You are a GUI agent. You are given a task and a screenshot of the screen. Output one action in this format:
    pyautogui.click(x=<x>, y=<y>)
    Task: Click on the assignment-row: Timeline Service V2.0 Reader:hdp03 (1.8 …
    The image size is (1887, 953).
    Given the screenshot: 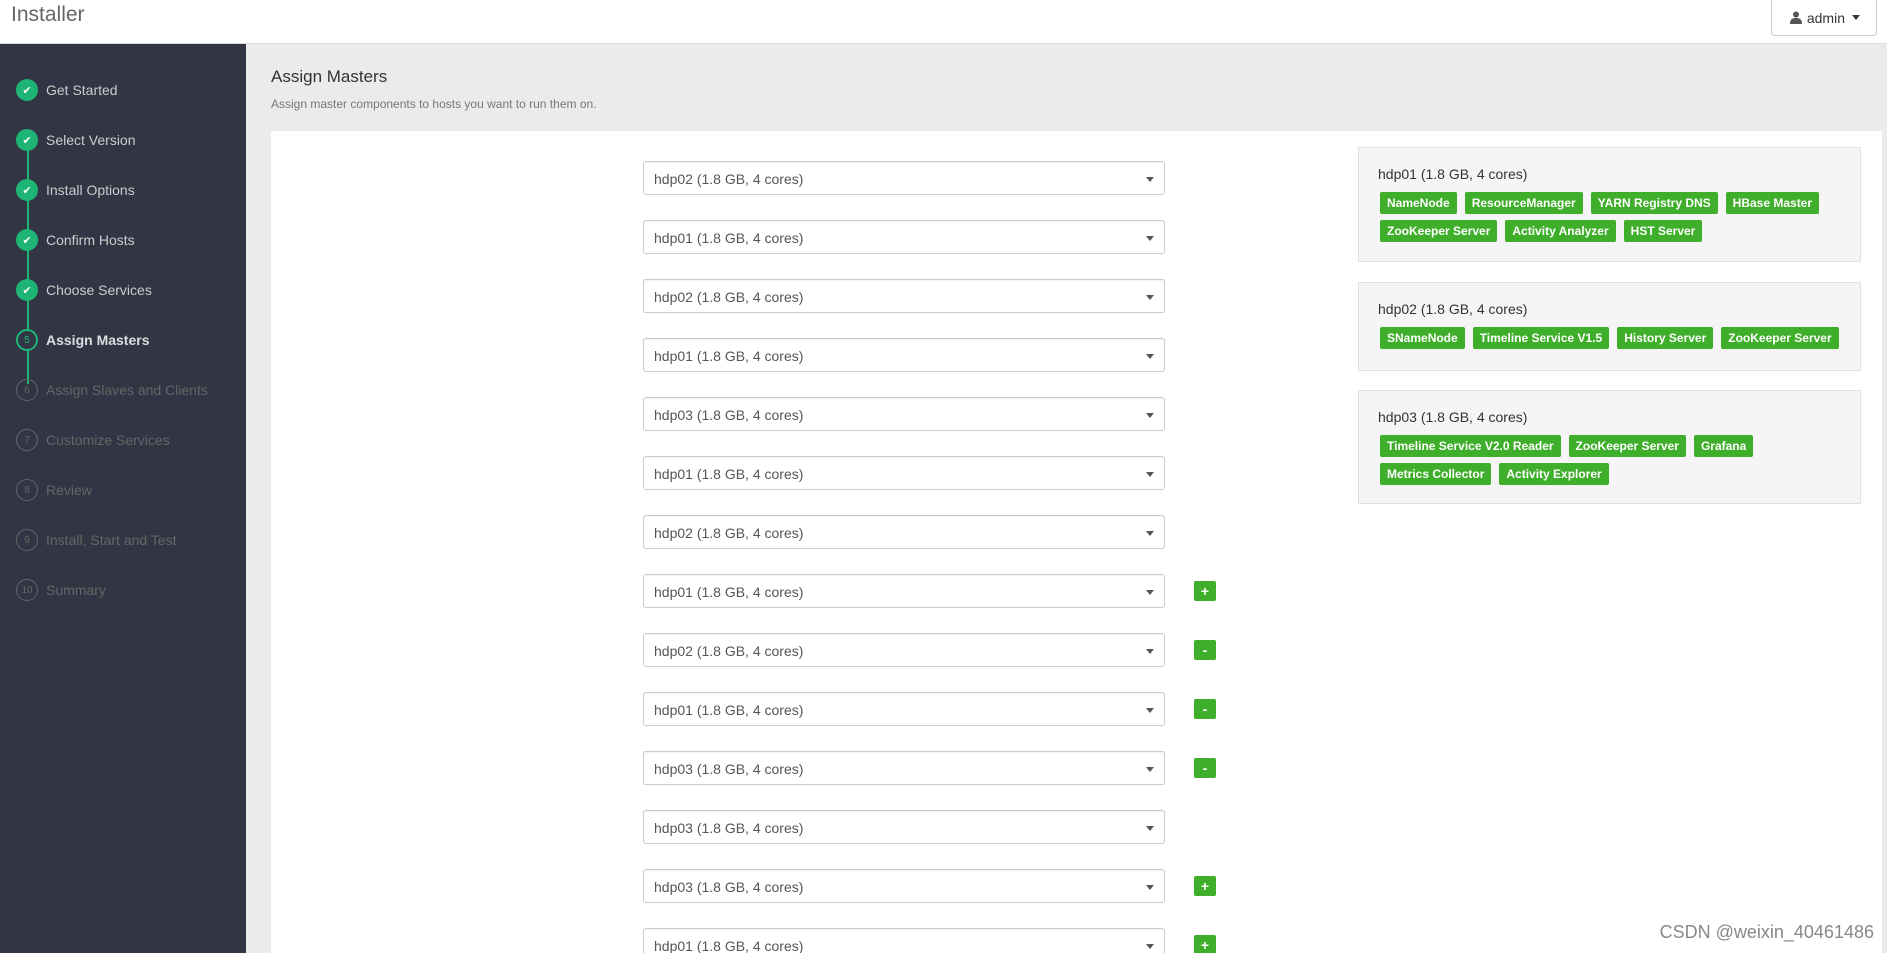 What is the action you would take?
    pyautogui.click(x=771, y=414)
    